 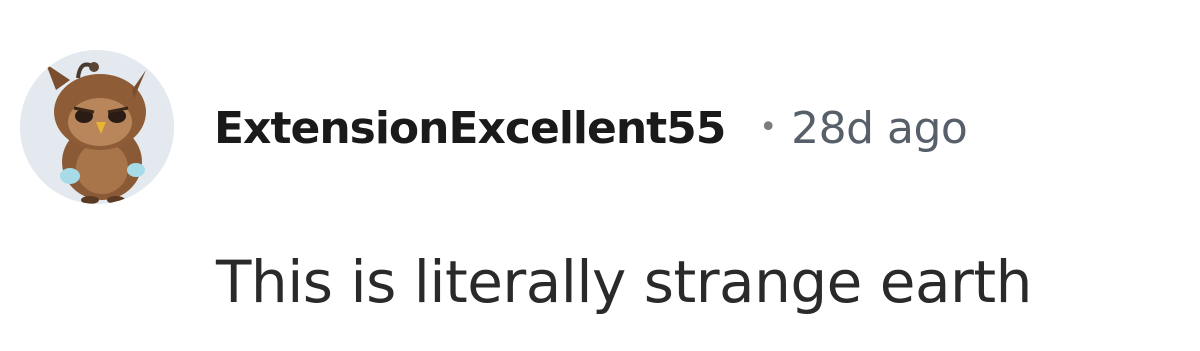 I want to click on comment-header: ExtensionExcellent55 • 28d ago, so click(x=591, y=128).